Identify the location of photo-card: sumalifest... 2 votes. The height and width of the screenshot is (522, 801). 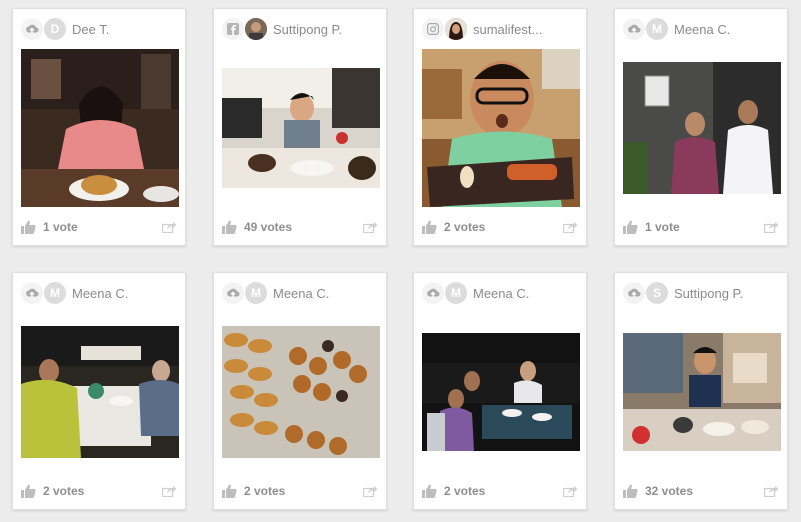
(500, 127).